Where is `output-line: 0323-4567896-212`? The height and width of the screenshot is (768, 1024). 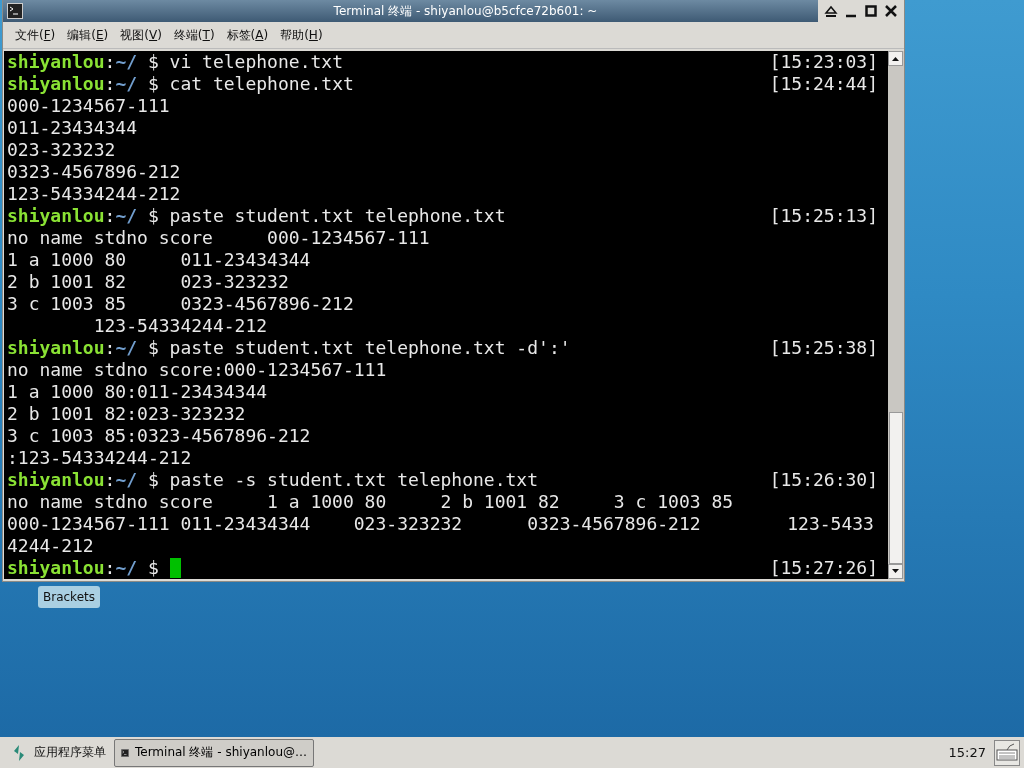
output-line: 0323-4567896-212 is located at coordinates (94, 172).